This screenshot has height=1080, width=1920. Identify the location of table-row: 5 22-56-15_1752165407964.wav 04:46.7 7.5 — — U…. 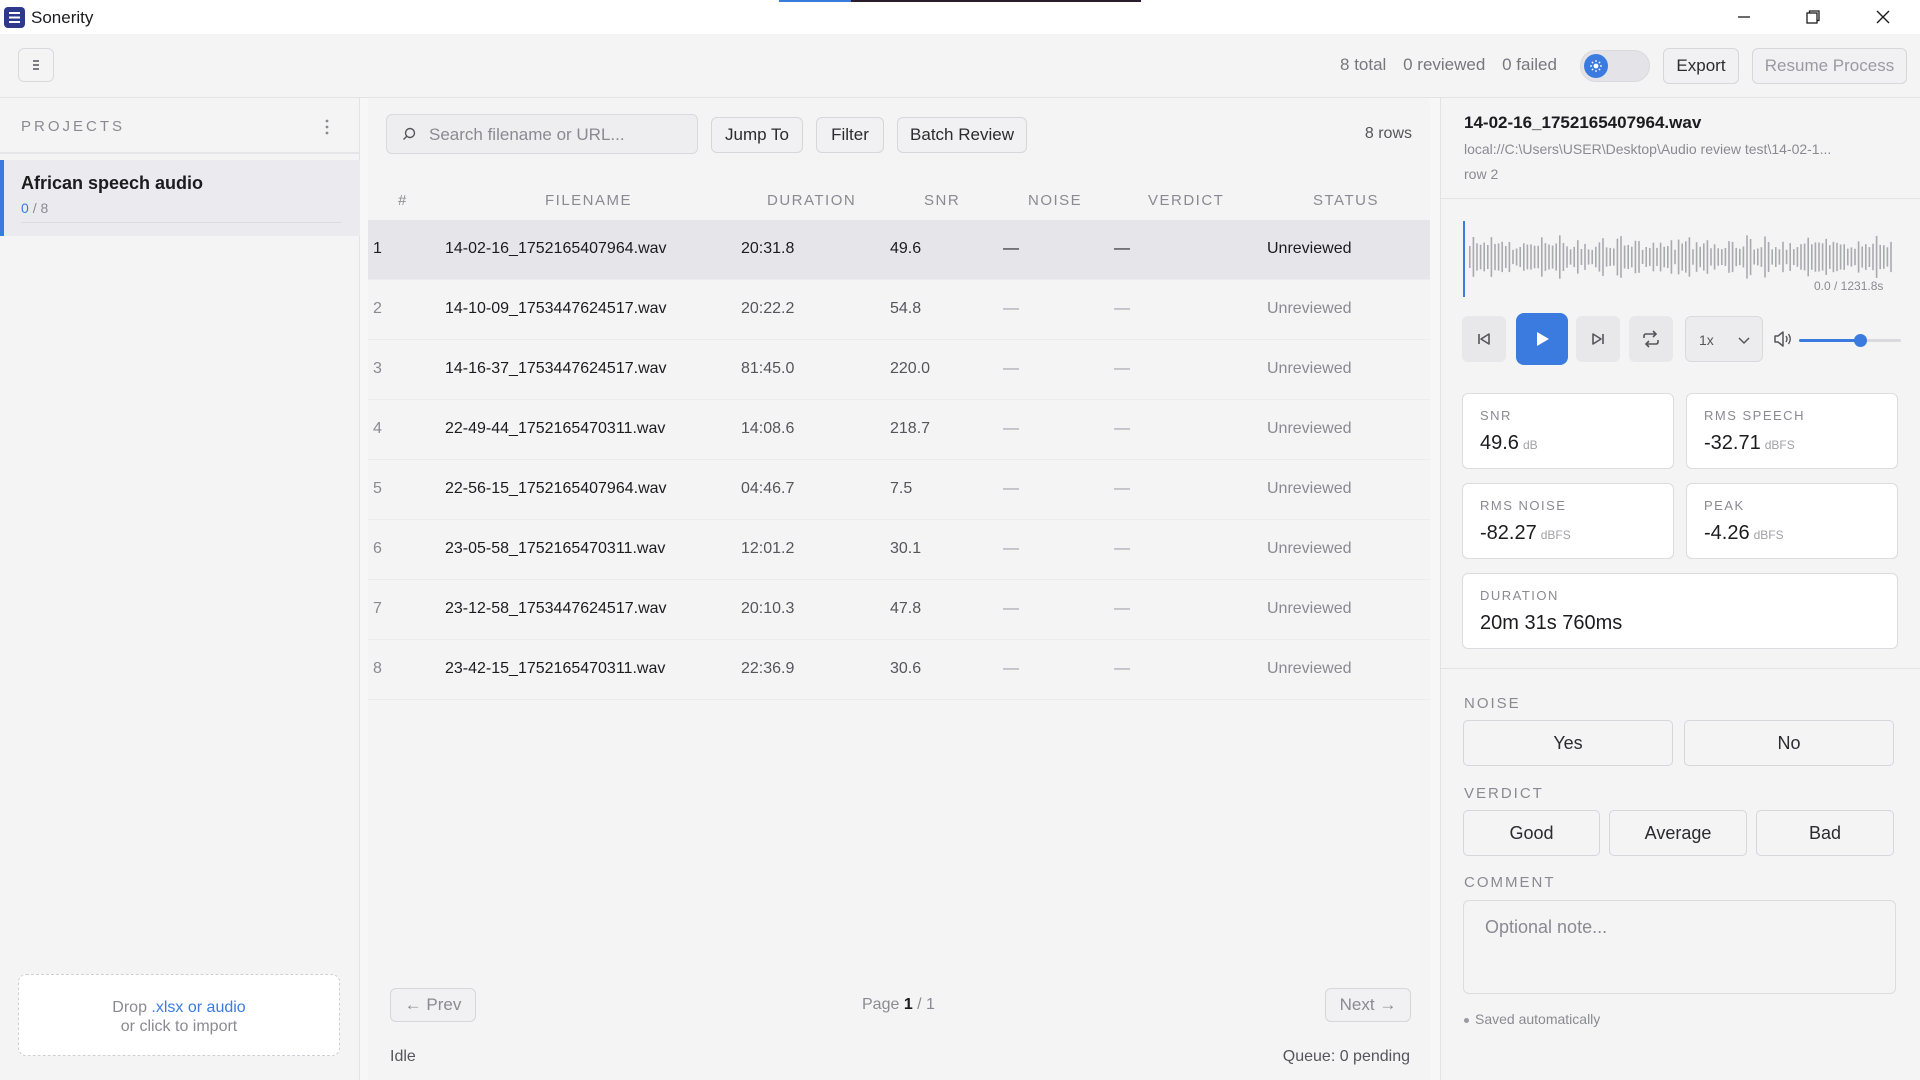
(899, 490).